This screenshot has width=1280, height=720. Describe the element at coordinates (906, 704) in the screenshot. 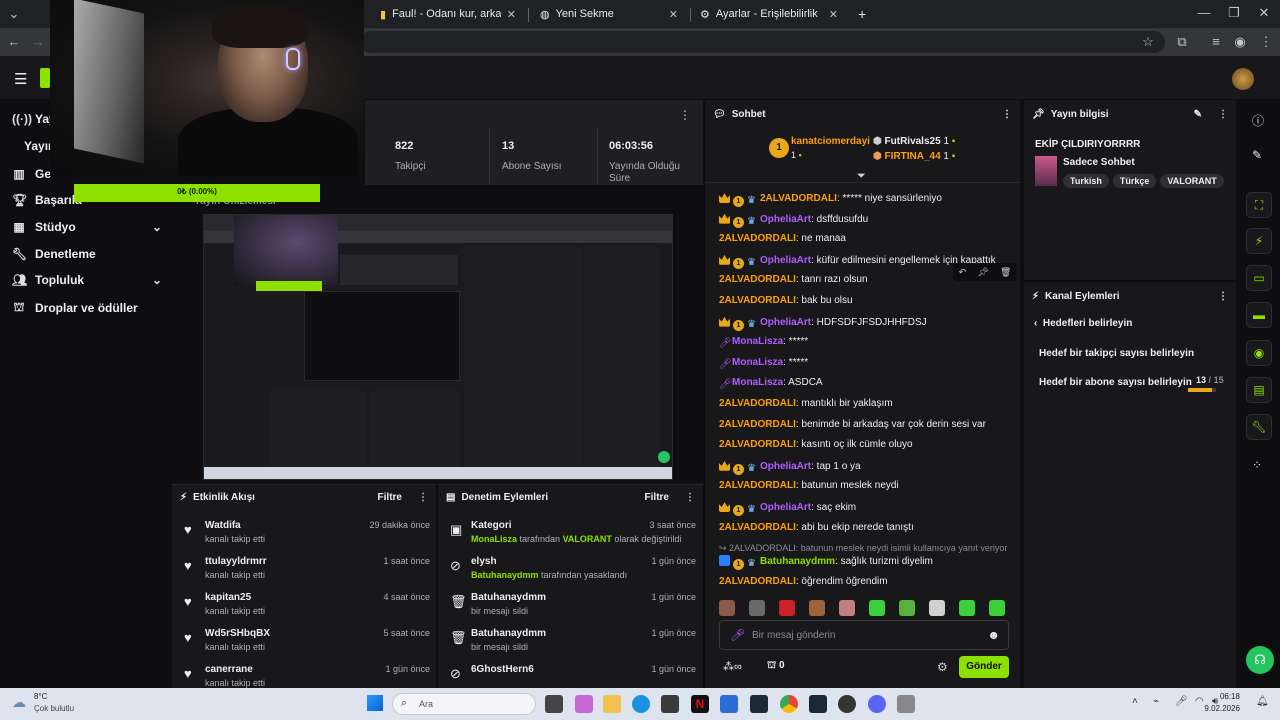

I see `settings-icon` at that location.